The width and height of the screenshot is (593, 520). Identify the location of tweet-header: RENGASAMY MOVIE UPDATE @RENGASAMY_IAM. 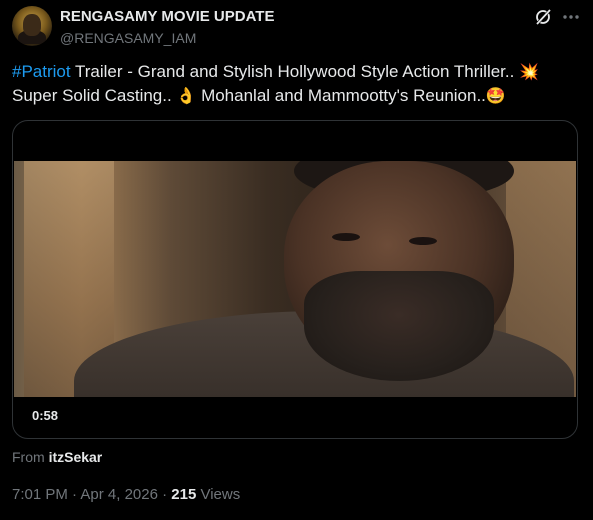
(296, 26).